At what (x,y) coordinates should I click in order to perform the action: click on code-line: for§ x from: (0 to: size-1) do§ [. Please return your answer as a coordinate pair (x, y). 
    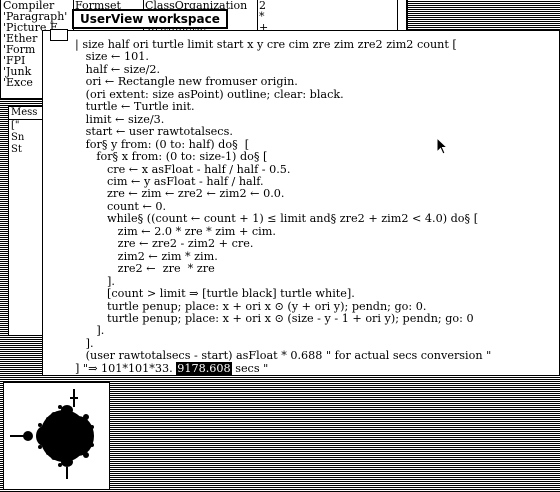
    Looking at the image, I should click on (314, 156).